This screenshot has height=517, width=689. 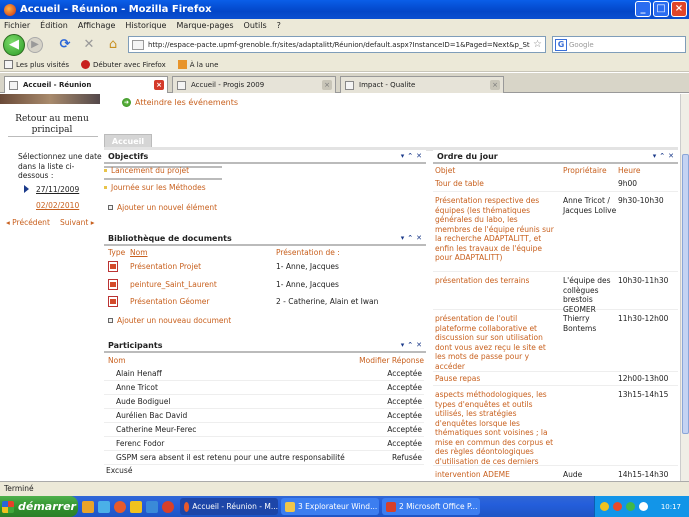 I want to click on menu-marque-pages: Marque-pages, so click(x=204, y=25).